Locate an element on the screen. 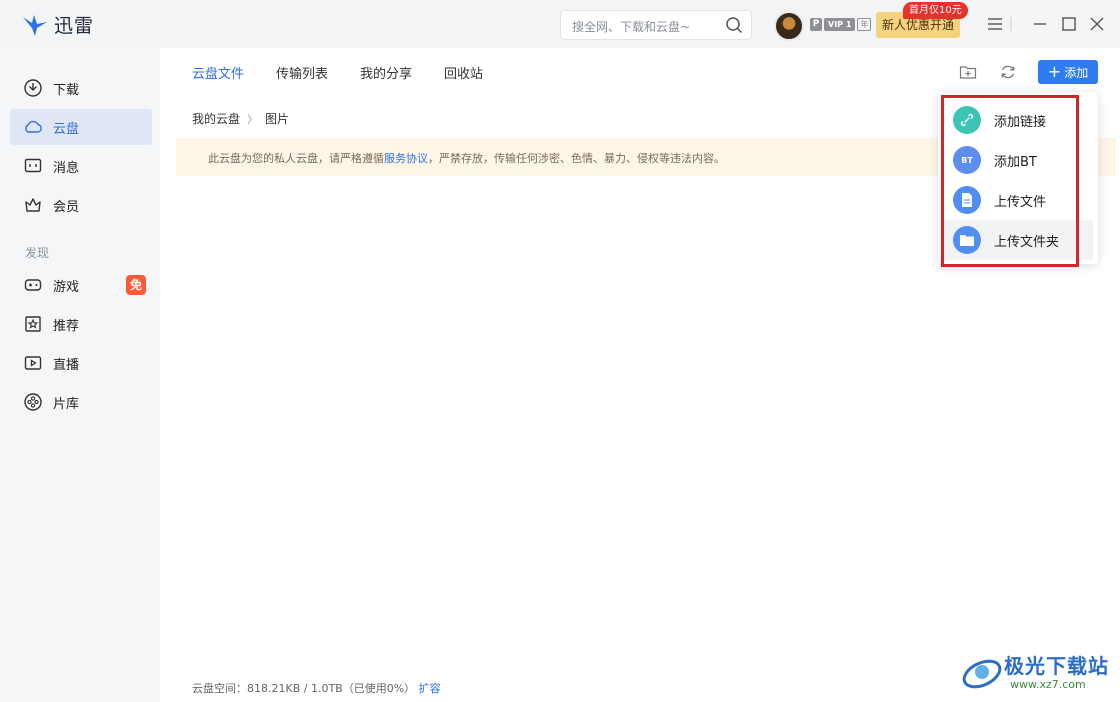  sidebar-item-live: 直播 is located at coordinates (81, 363).